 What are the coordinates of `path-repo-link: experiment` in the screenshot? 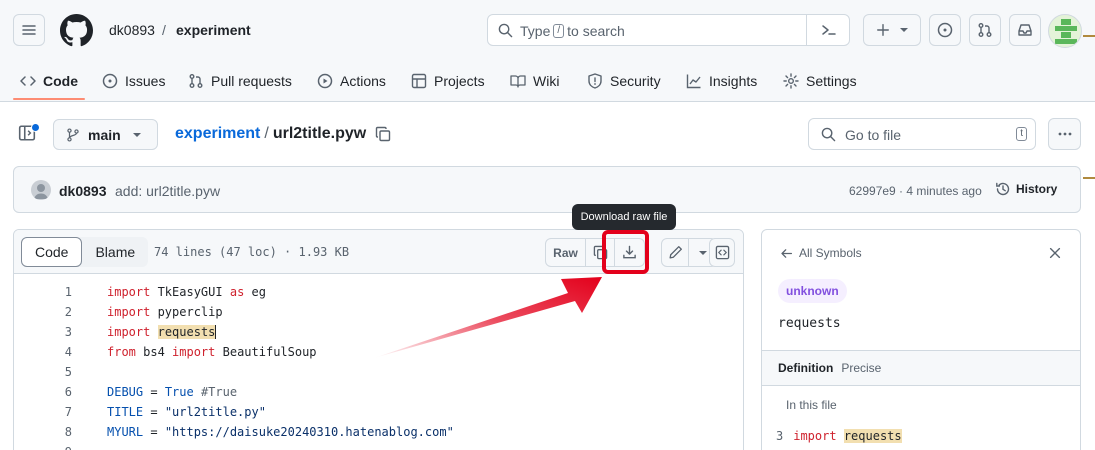 It's located at (217, 134).